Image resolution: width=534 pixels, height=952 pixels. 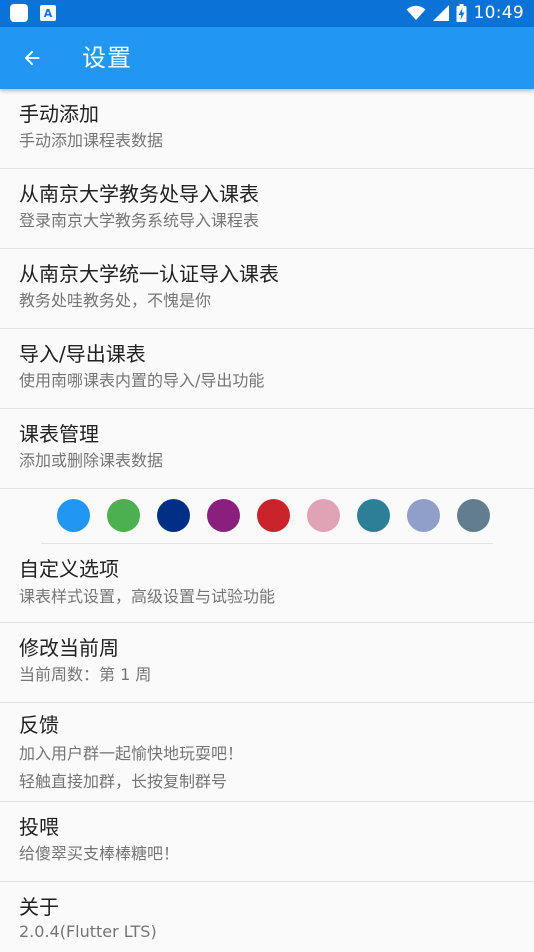 What do you see at coordinates (91, 140) in the screenshot?
I see `item-subtitle: 手动添加课程表数据` at bounding box center [91, 140].